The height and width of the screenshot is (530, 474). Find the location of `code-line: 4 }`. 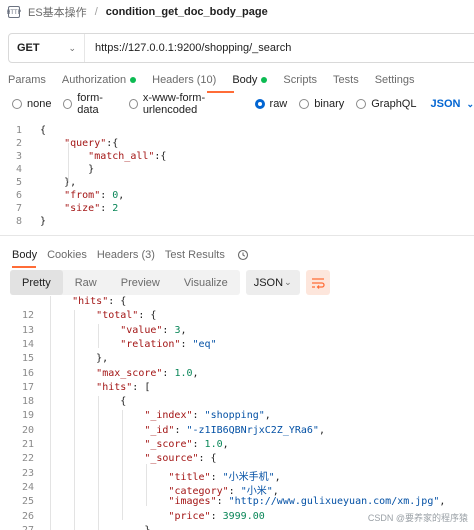

code-line: 4 } is located at coordinates (47, 170).